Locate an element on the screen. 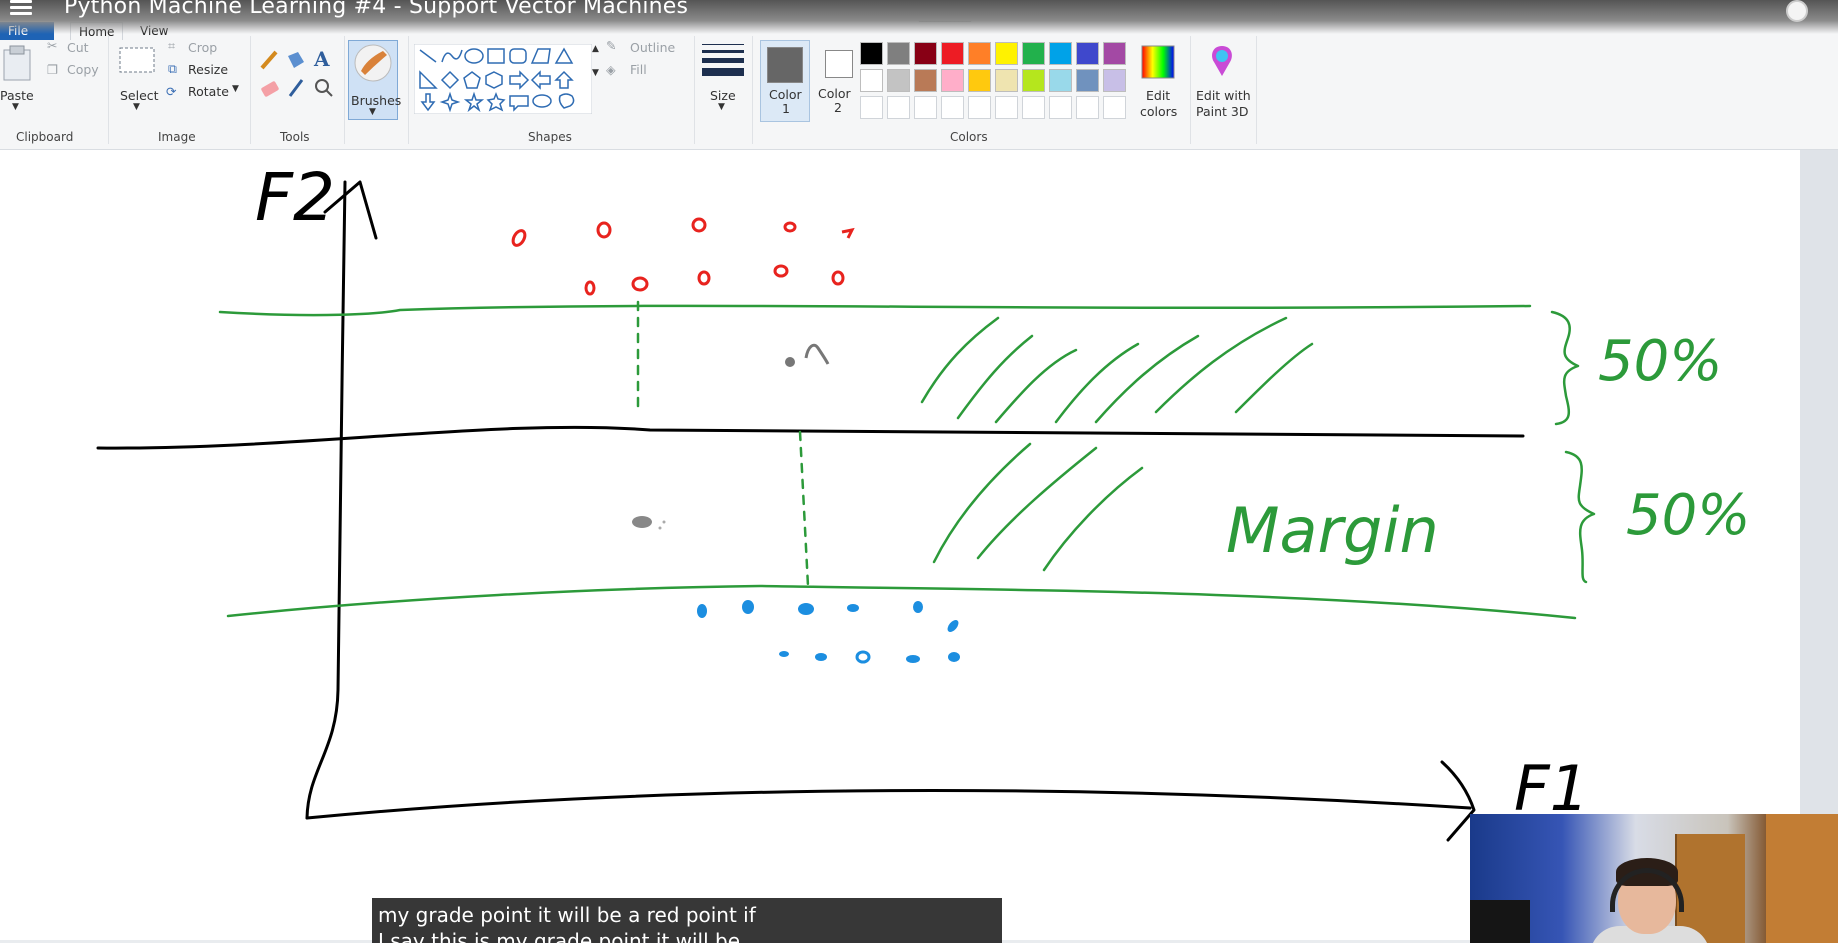 The width and height of the screenshot is (1838, 943). lower-margin-line is located at coordinates (901, 602).